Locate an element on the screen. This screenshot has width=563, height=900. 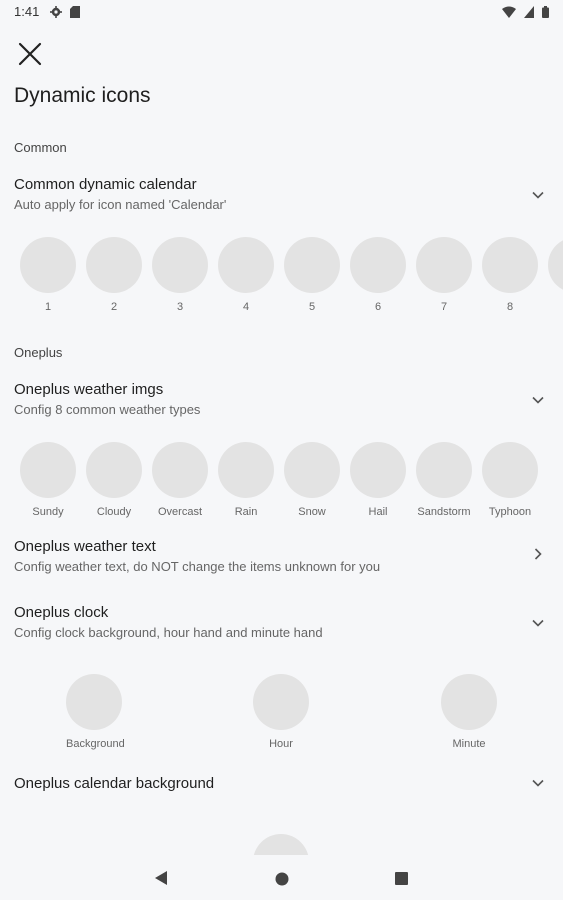
calendar-icon-item: 4 is located at coordinates (246, 275).